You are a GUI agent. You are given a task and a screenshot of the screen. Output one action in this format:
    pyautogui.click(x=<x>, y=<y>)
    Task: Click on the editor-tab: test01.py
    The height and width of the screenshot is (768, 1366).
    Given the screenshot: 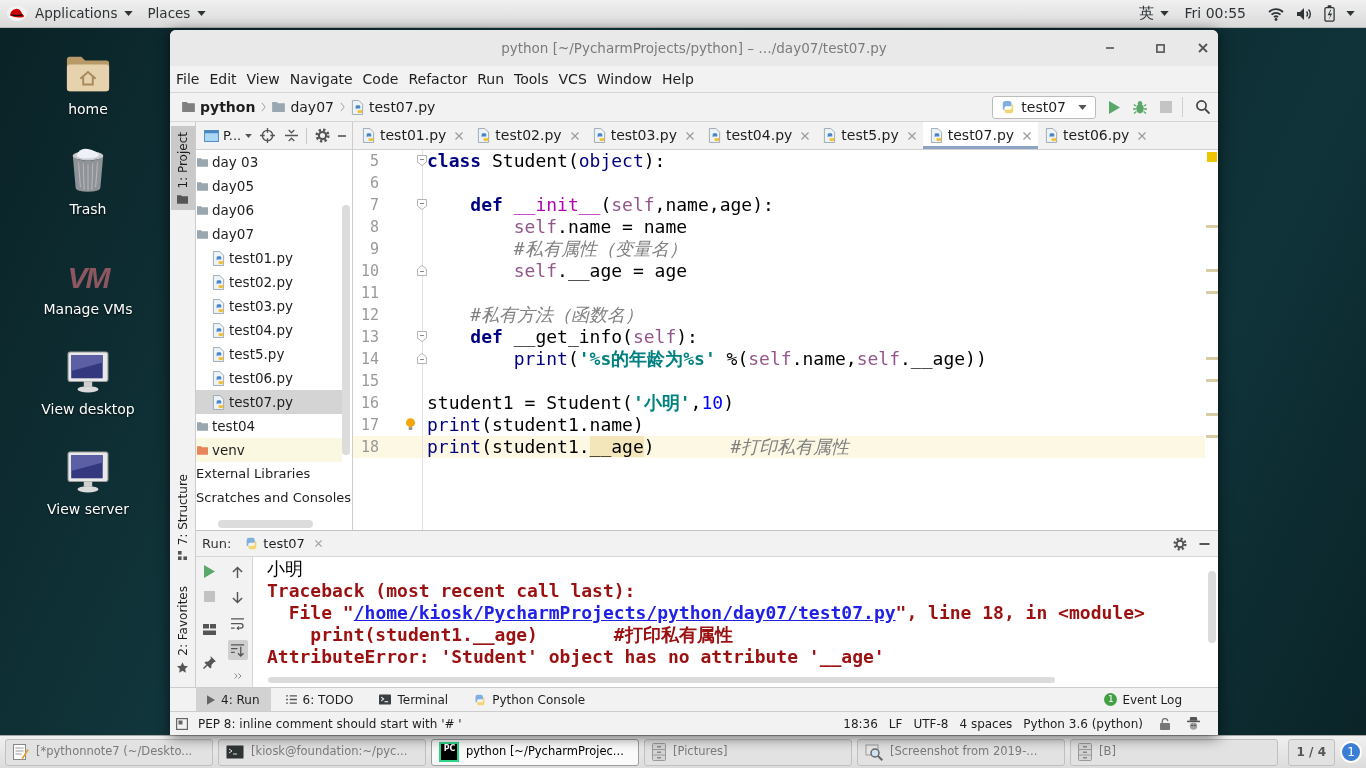 What is the action you would take?
    pyautogui.click(x=413, y=135)
    